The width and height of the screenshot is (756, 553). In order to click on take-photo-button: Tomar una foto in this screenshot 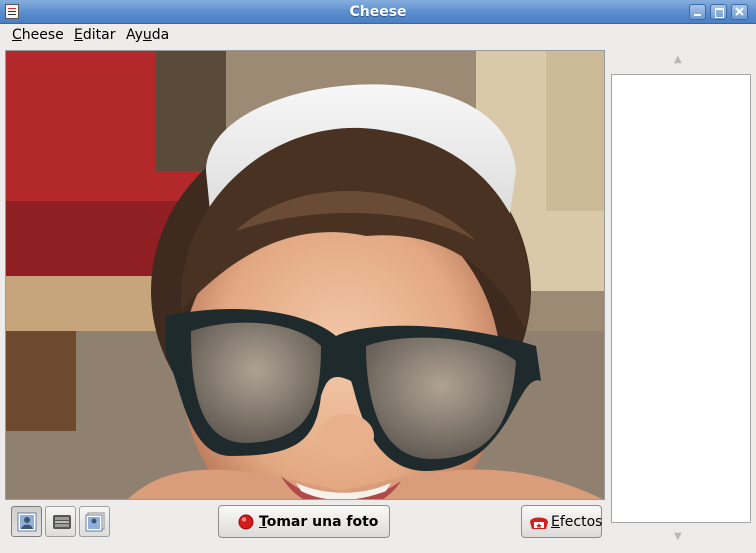, I will do `click(304, 521)`.